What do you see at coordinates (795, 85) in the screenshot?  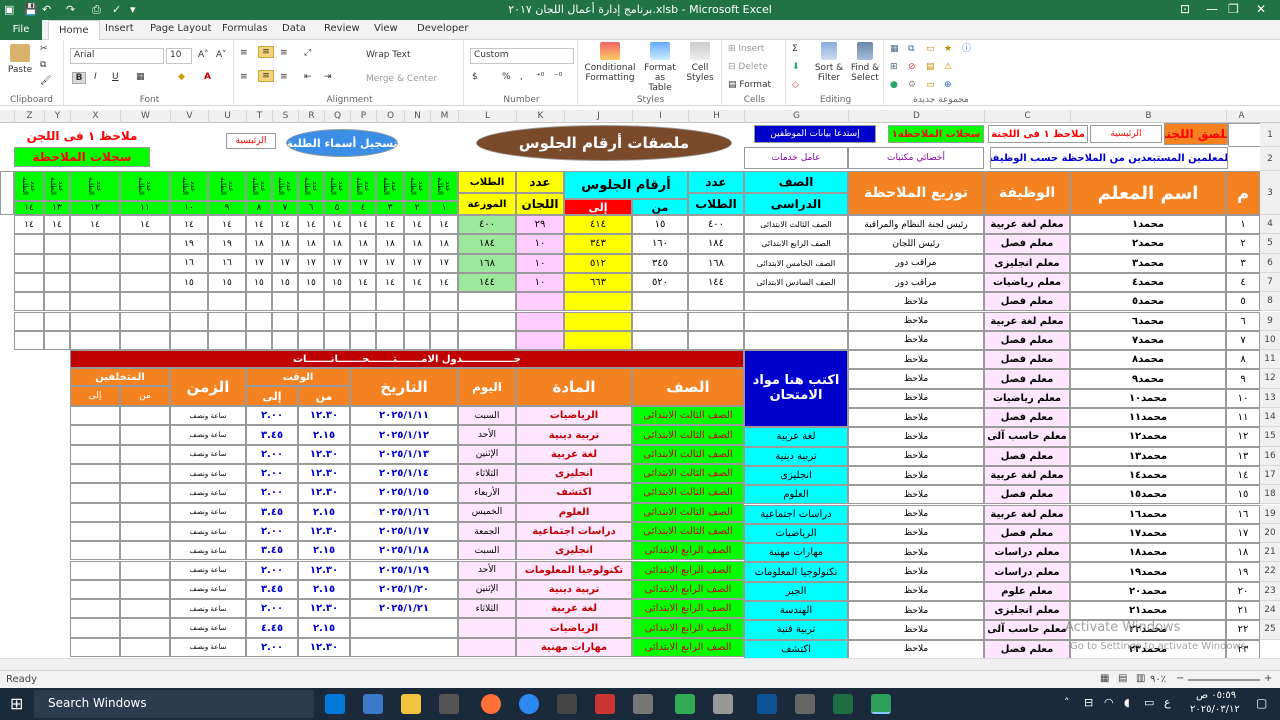 I see `clear-icon: ◇` at bounding box center [795, 85].